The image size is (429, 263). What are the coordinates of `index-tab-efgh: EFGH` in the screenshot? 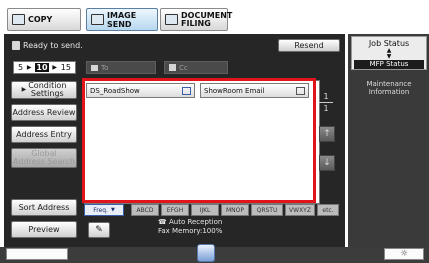 It's located at (175, 210).